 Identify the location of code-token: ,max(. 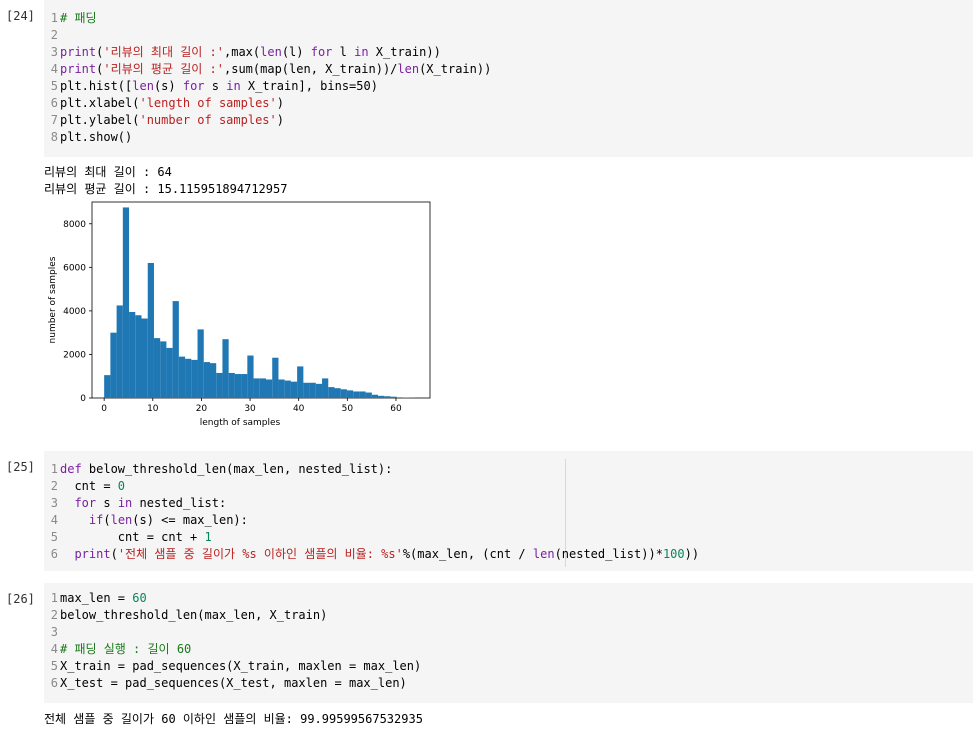
(242, 52).